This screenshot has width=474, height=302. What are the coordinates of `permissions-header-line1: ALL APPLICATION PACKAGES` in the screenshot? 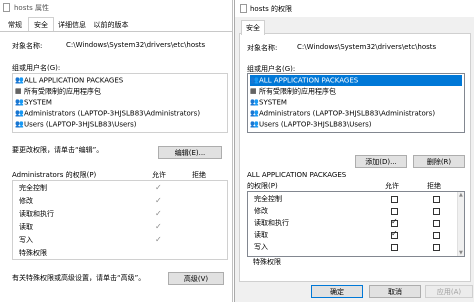 It's located at (297, 175).